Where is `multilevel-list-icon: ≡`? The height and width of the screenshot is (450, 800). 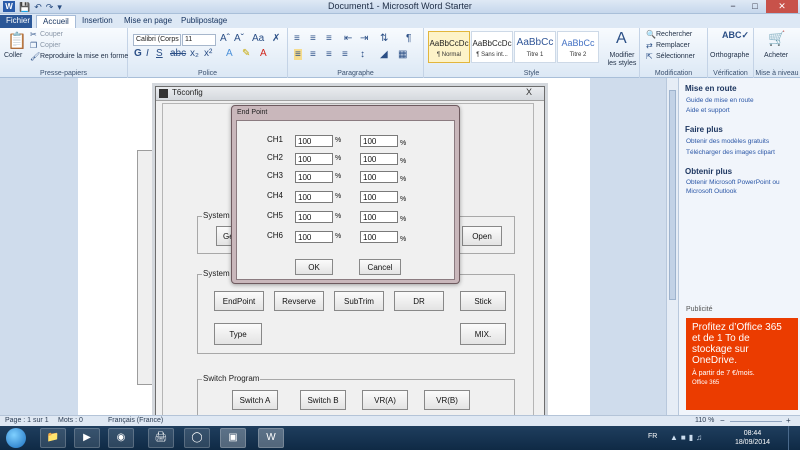 multilevel-list-icon: ≡ is located at coordinates (329, 38).